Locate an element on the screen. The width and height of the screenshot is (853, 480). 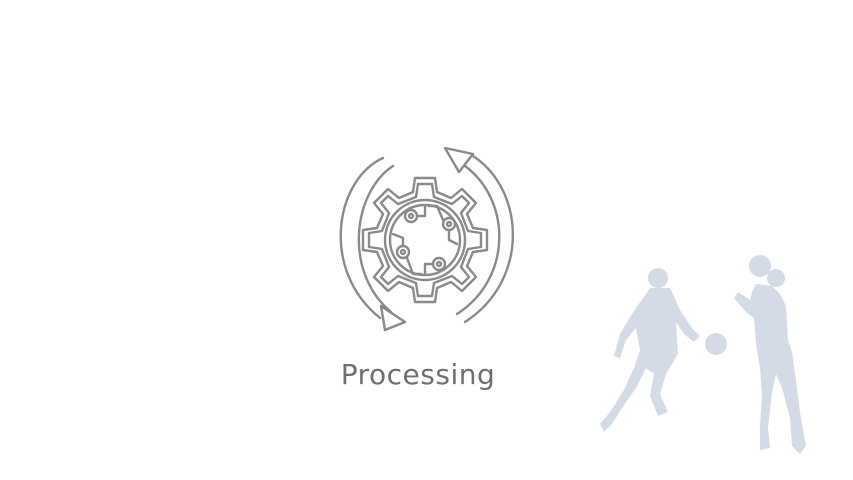
status-label: Processing is located at coordinates (418, 374).